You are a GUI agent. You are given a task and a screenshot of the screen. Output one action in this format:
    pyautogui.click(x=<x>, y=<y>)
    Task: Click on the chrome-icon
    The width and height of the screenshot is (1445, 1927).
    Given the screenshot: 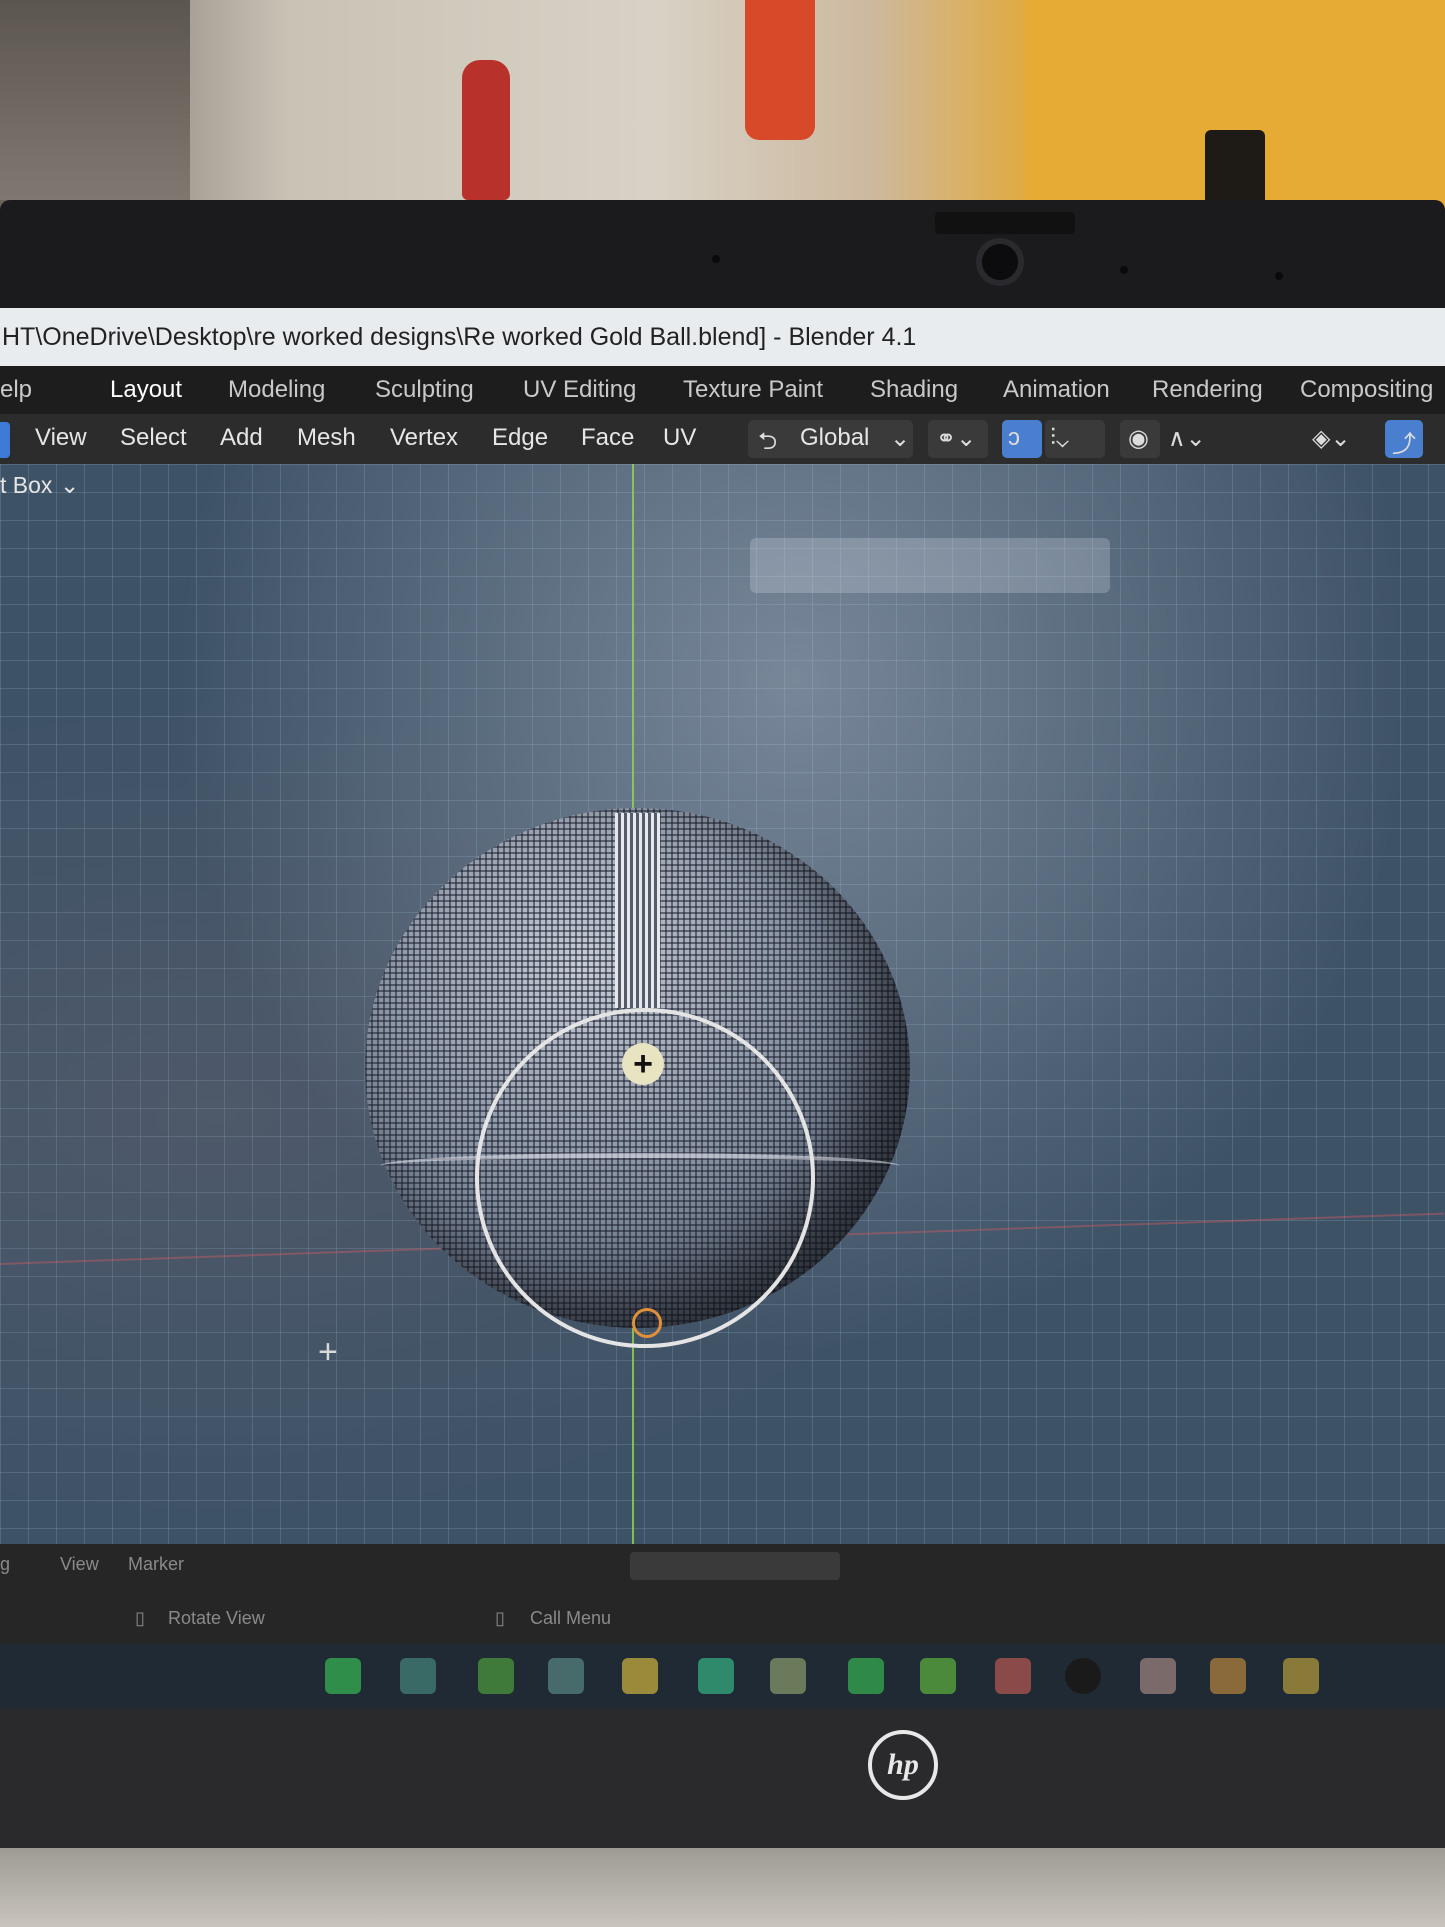 What is the action you would take?
    pyautogui.click(x=938, y=1676)
    